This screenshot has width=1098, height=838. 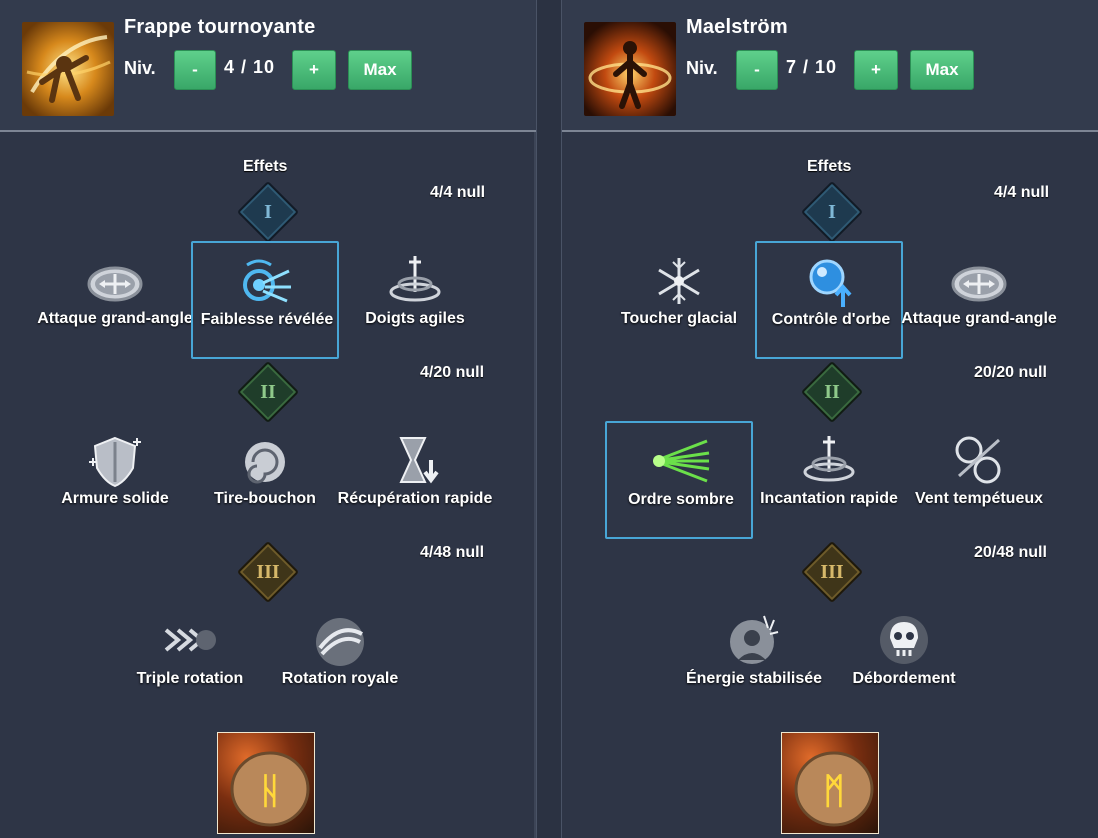 What do you see at coordinates (340, 678) in the screenshot?
I see `option-label: Rotation royale` at bounding box center [340, 678].